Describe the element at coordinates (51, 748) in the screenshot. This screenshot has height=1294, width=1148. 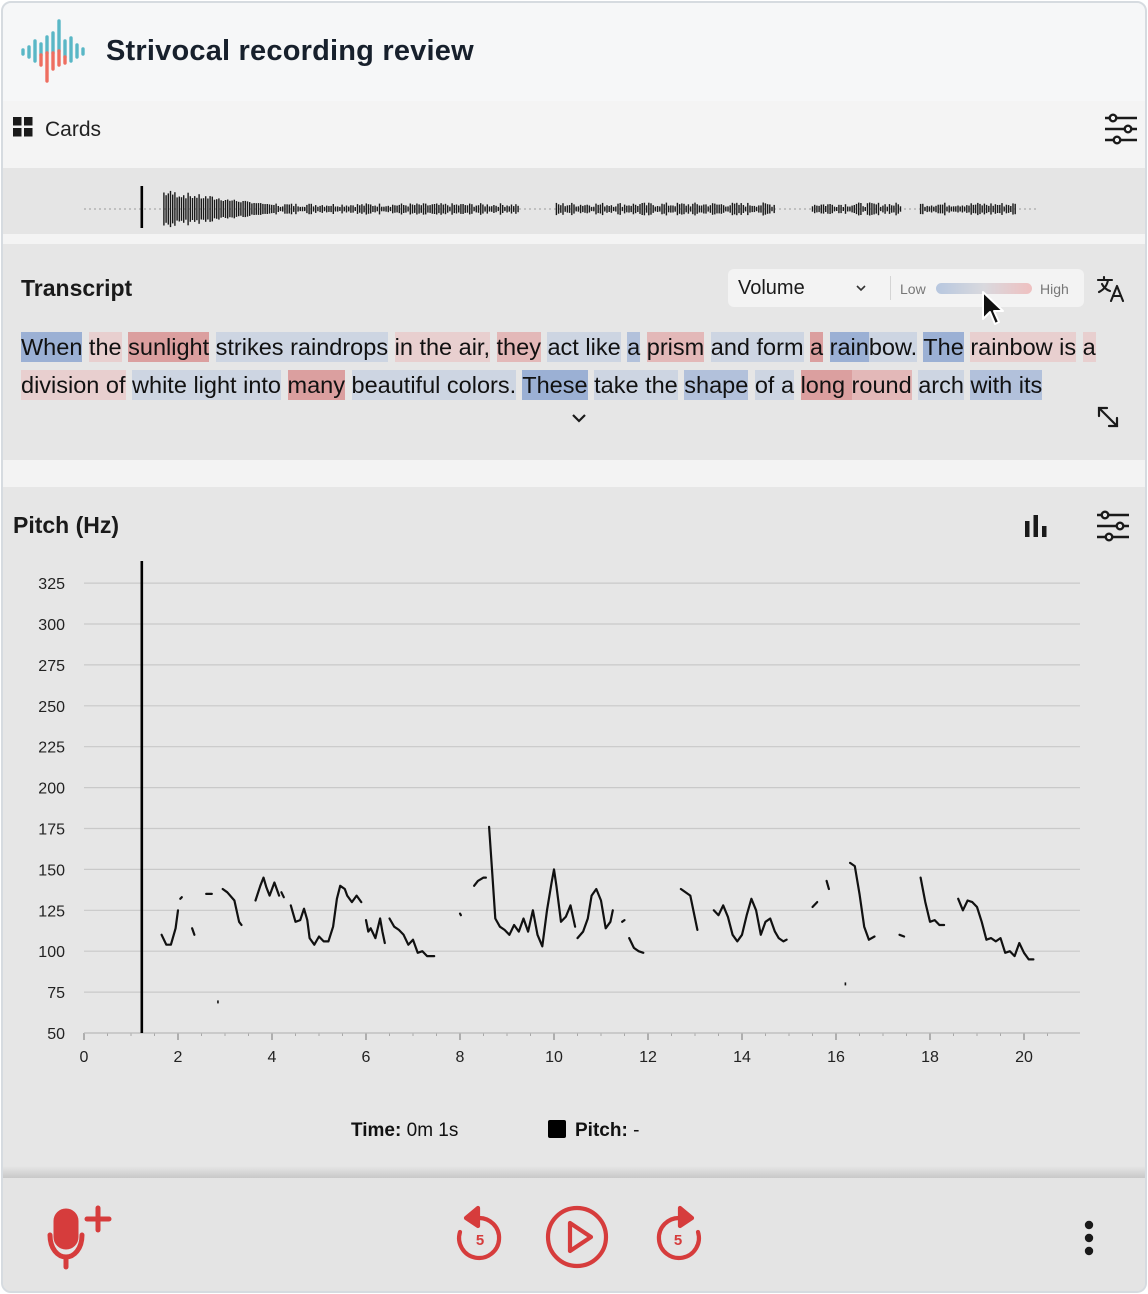
I see `y-tick-label: 225` at that location.